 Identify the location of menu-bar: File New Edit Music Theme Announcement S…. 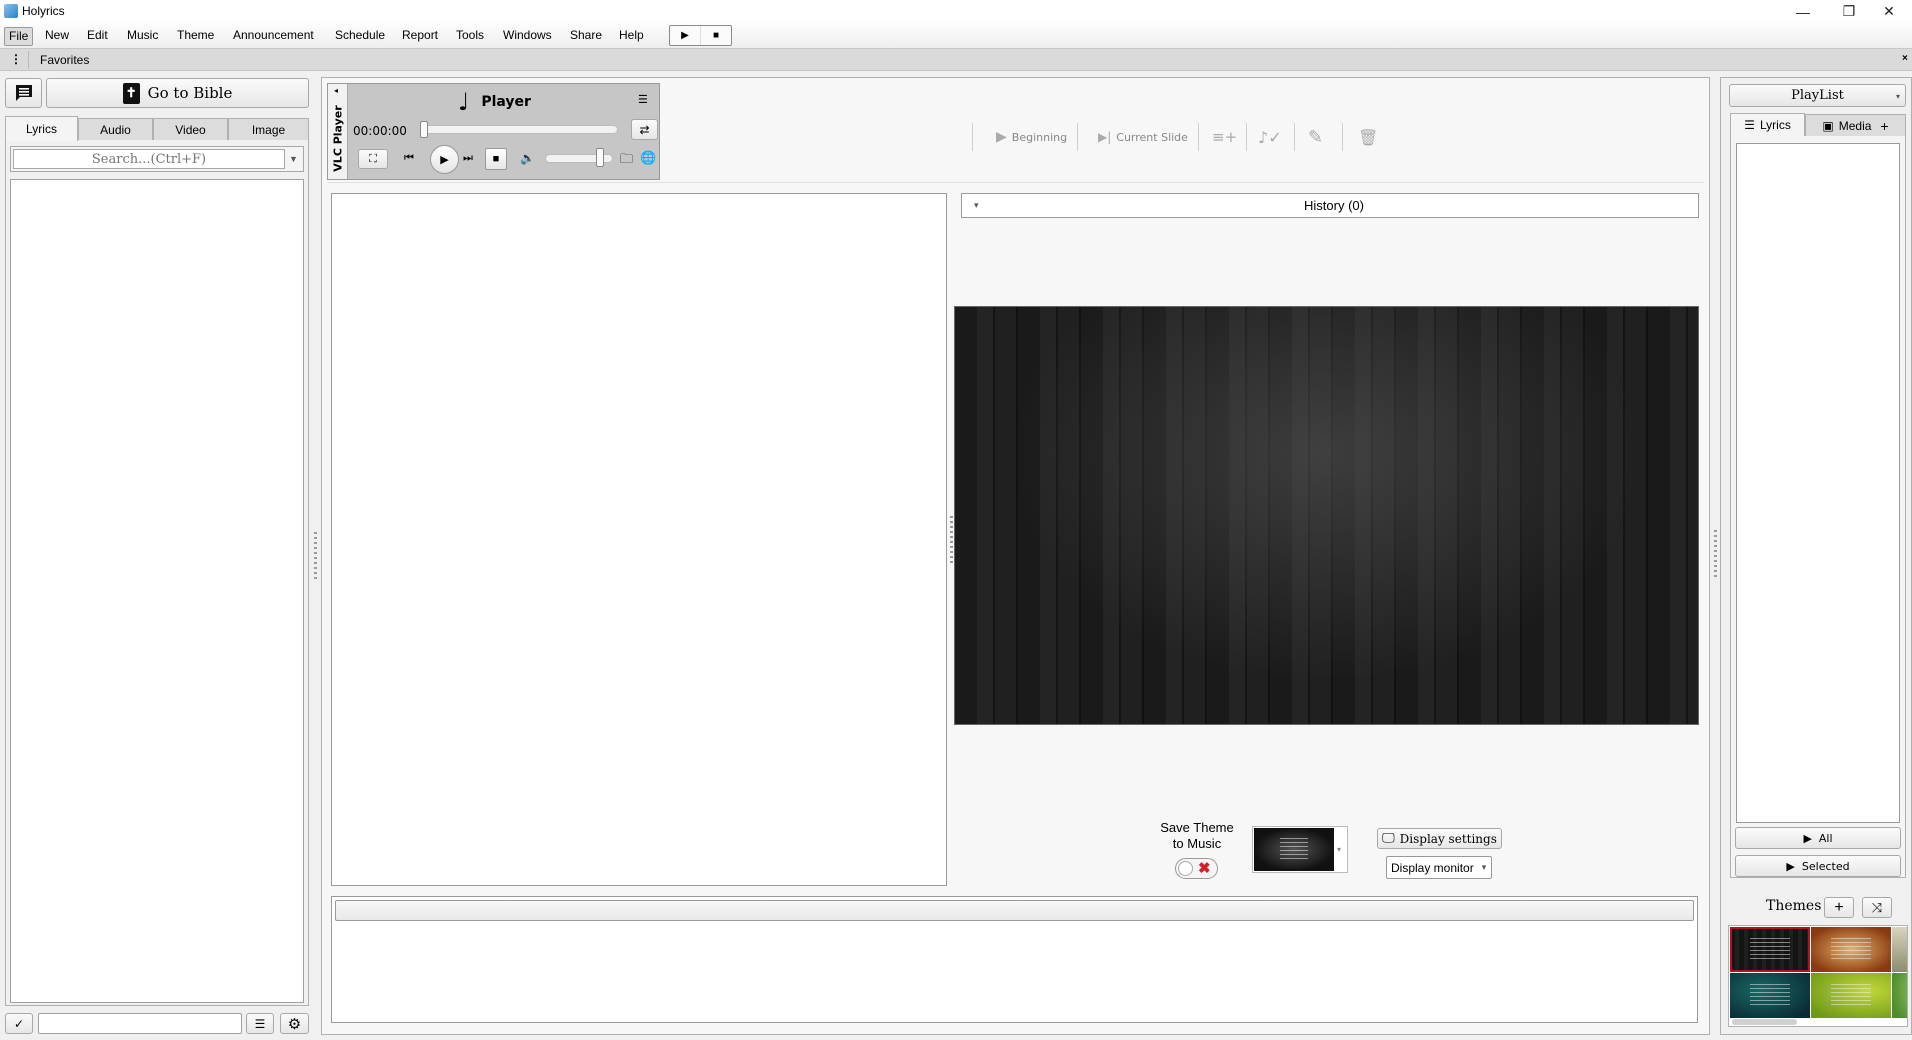
(956, 36).